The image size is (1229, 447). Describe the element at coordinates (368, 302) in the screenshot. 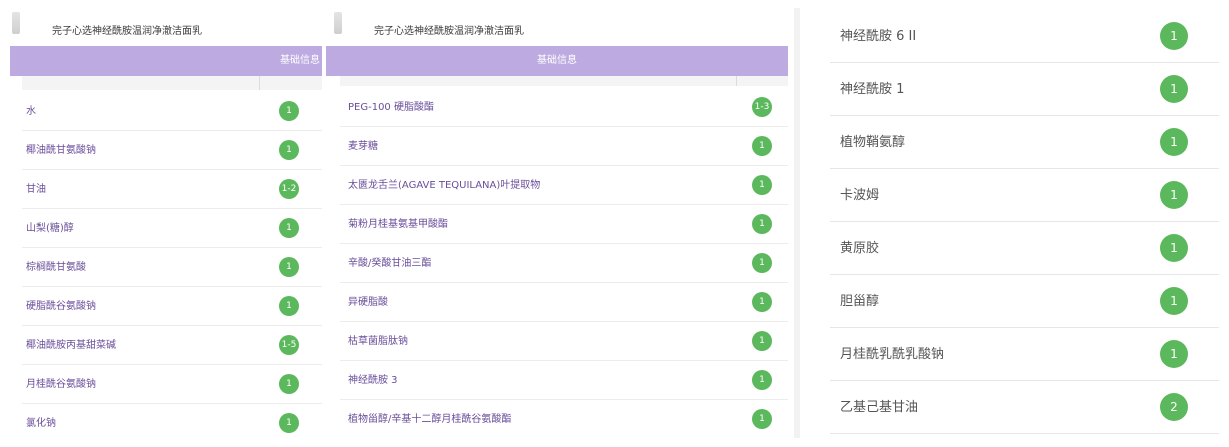

I see `ingredient-name: 异硬脂酸` at that location.